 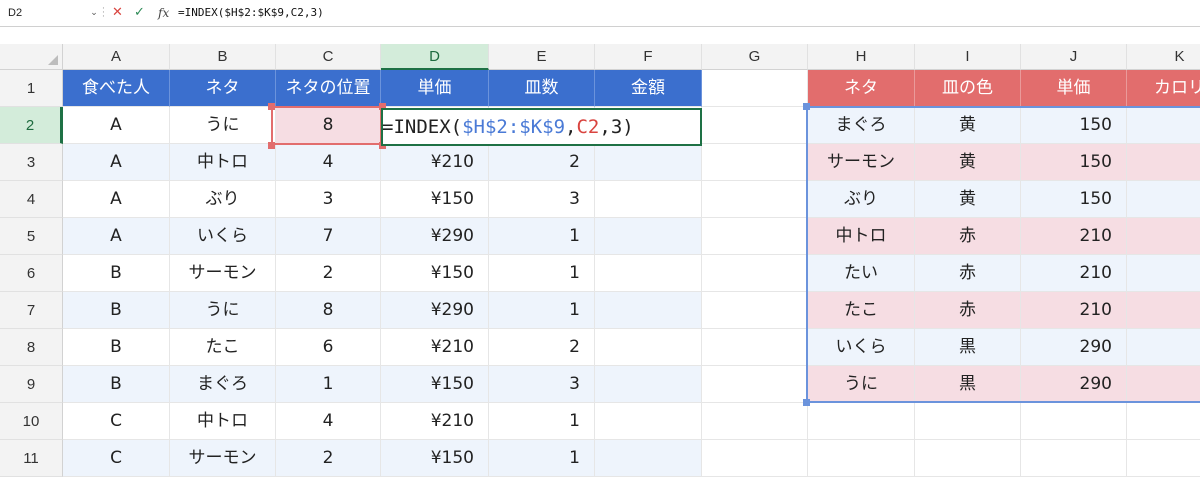 What do you see at coordinates (968, 57) in the screenshot?
I see `column-header-i: I` at bounding box center [968, 57].